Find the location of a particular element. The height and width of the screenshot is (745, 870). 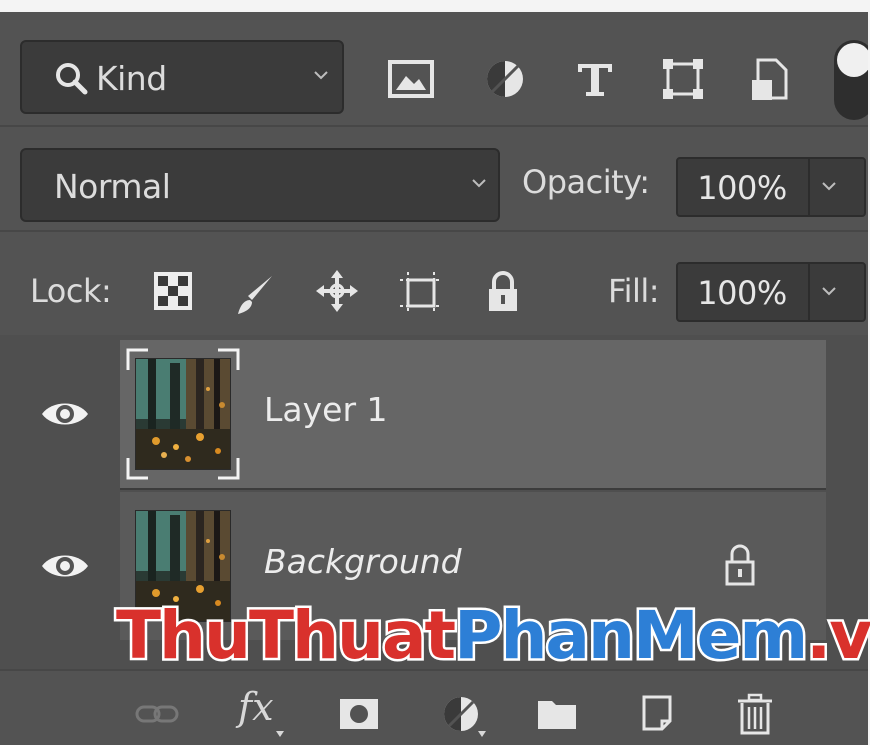

filter-toggle is located at coordinates (851, 80).